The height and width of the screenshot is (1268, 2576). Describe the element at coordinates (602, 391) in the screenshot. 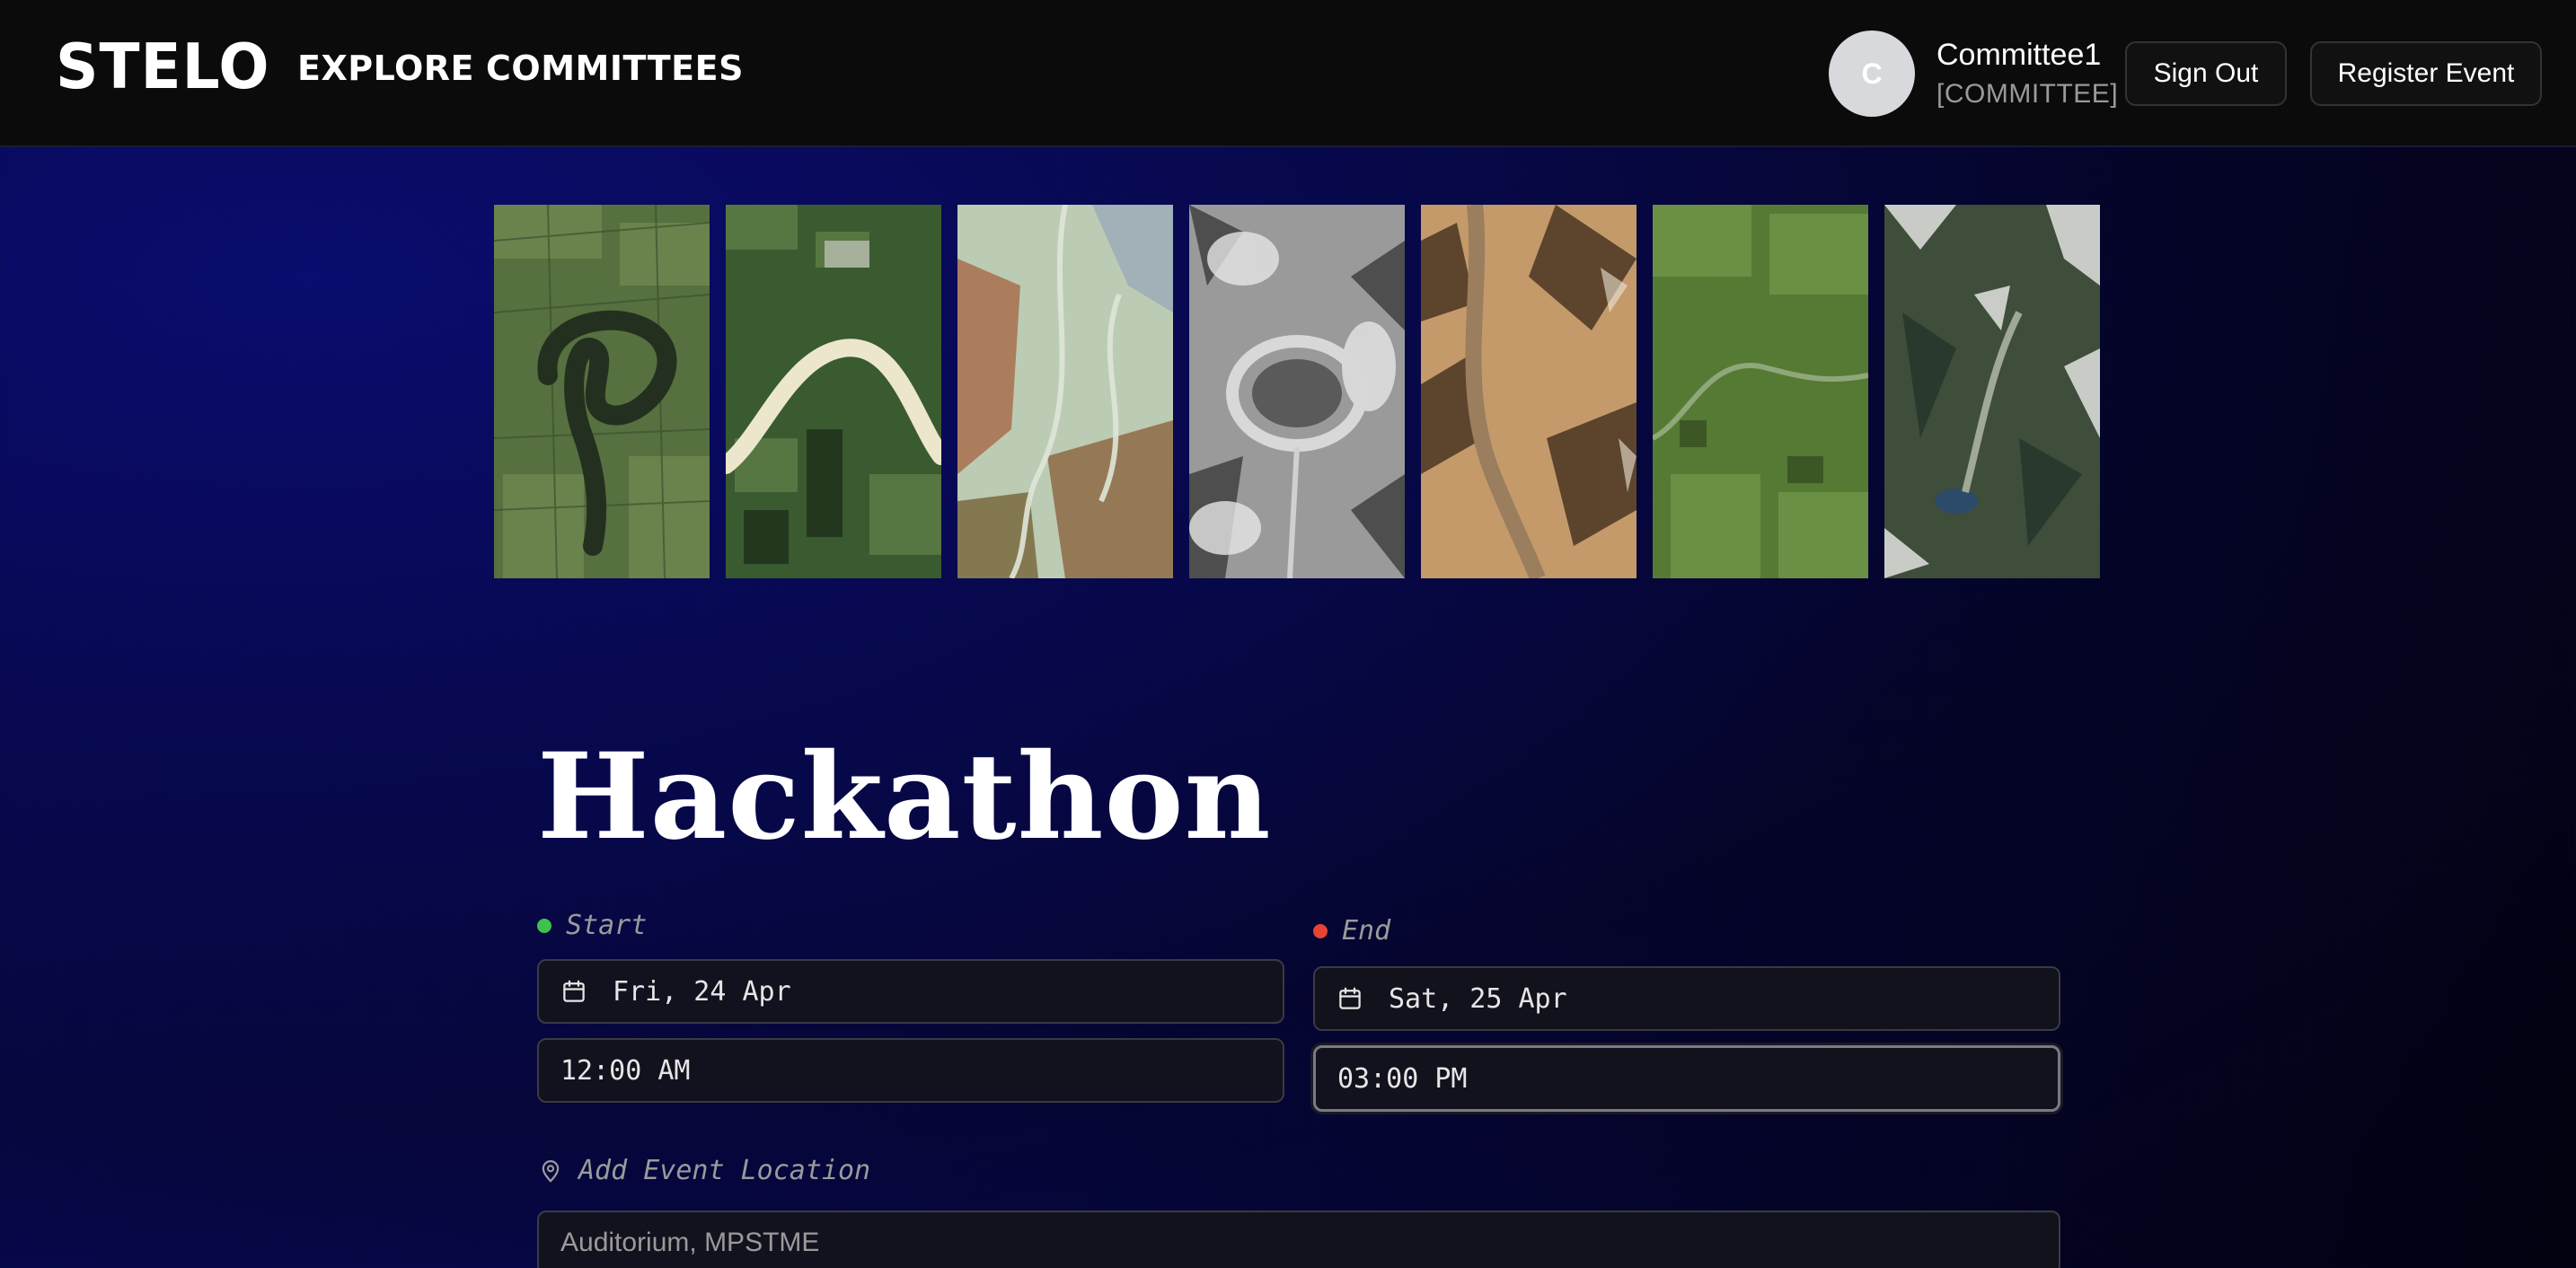

I see `gallery-image-oxbow-lake` at that location.